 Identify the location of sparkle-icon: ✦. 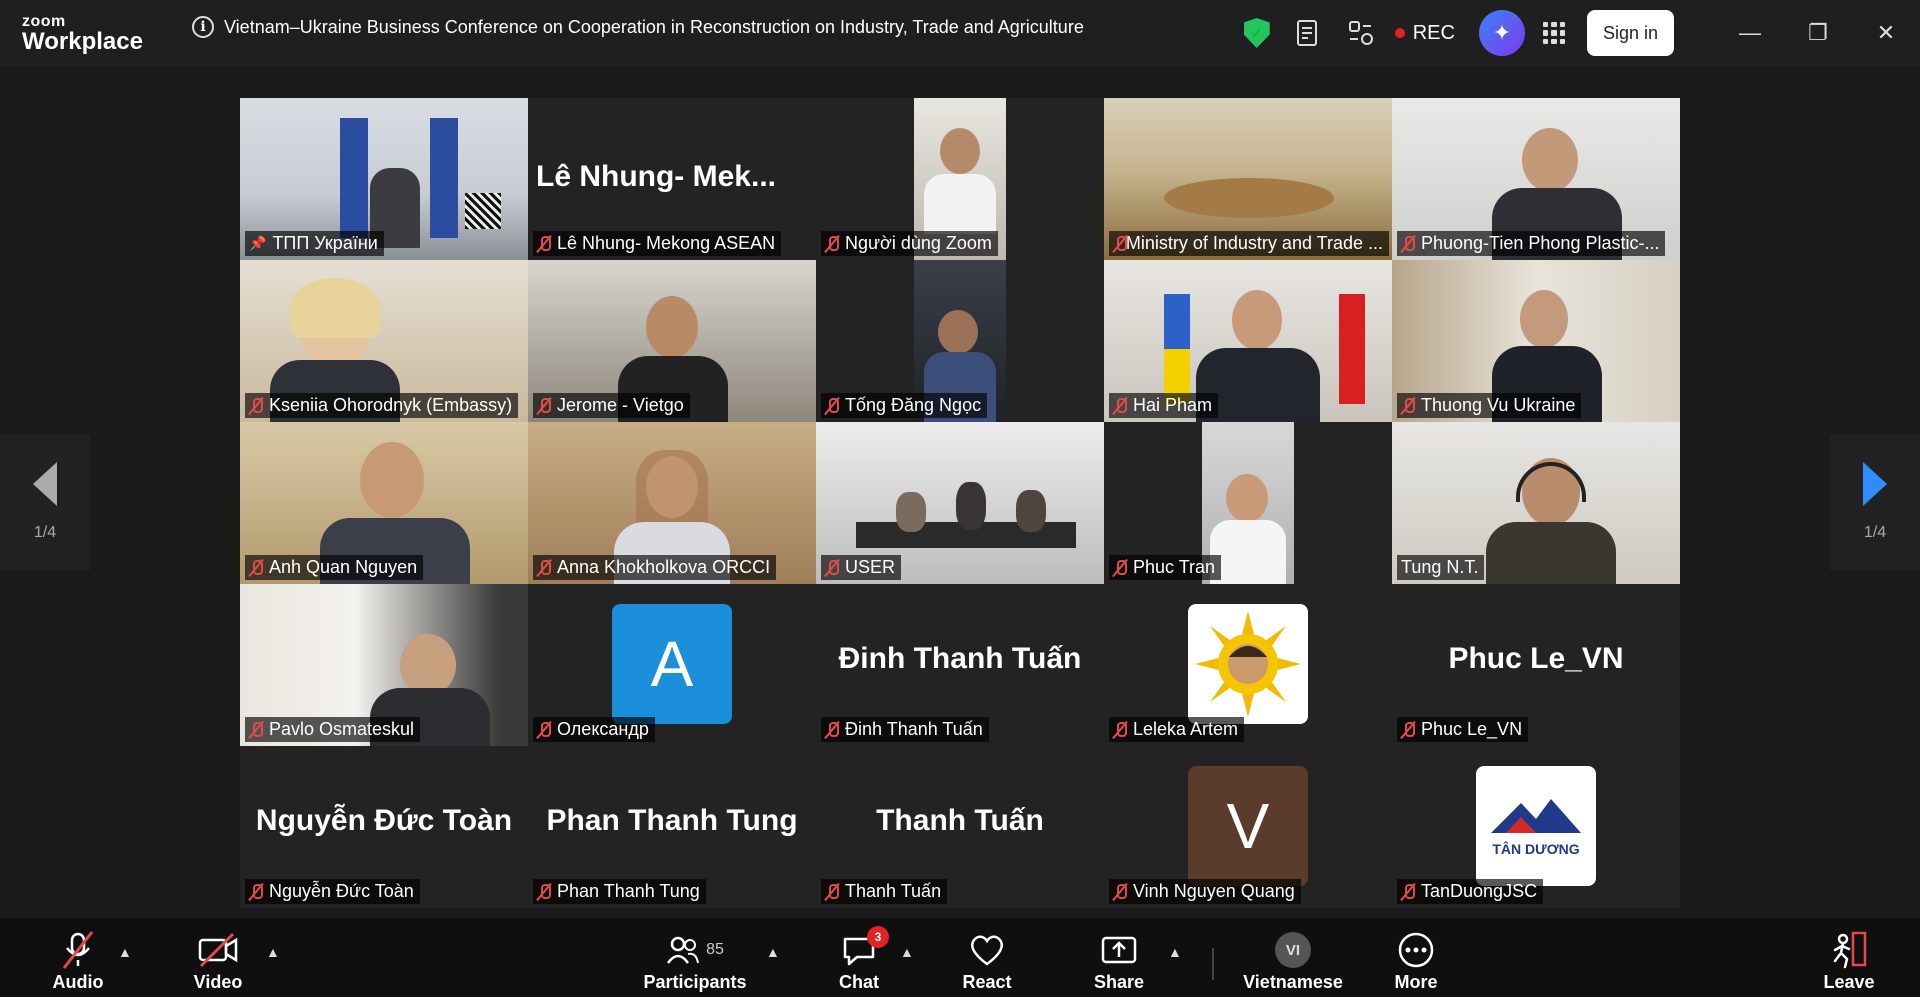
(1502, 32).